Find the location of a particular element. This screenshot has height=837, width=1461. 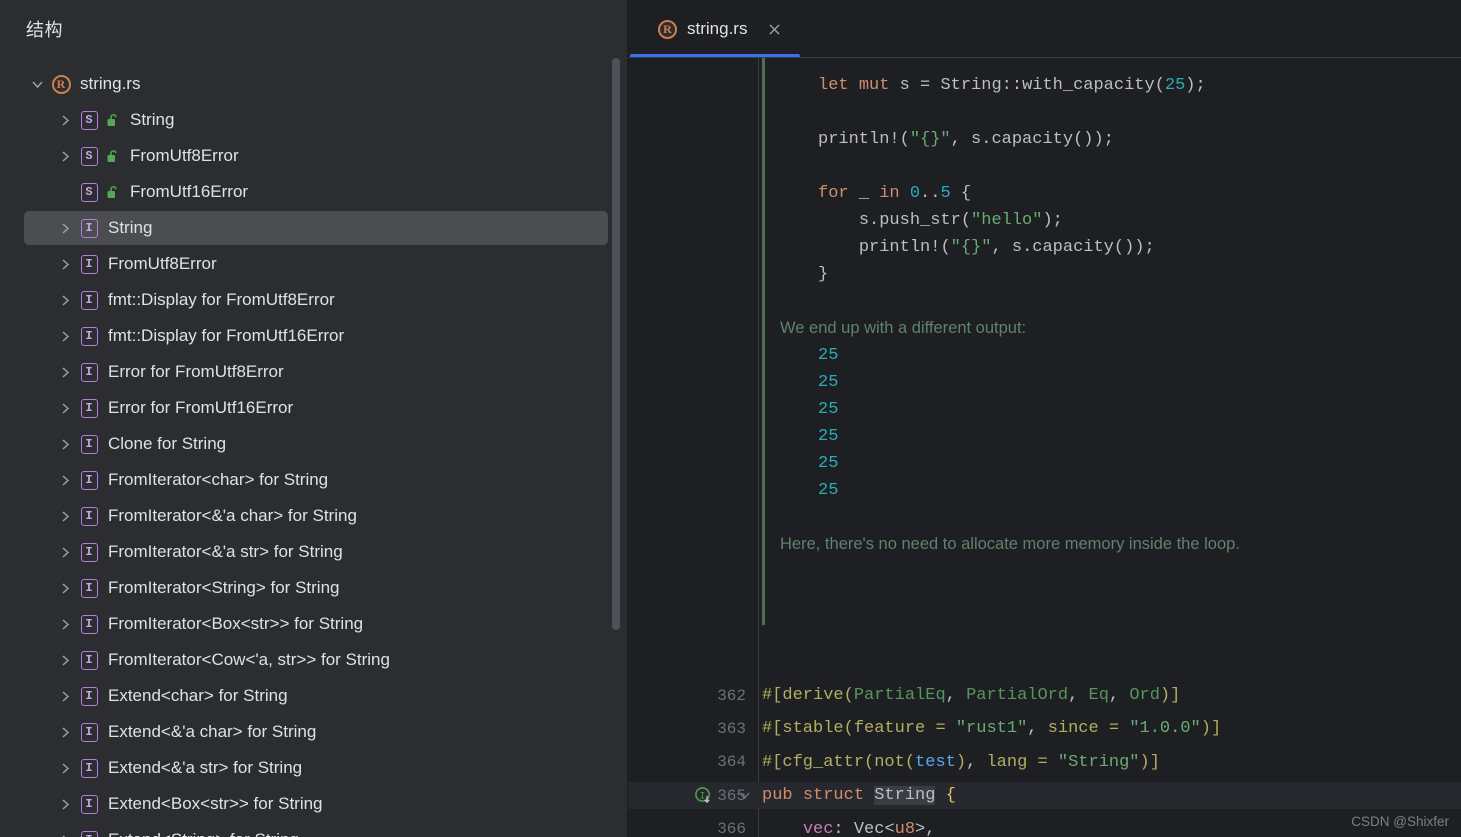

tree-item-content: I Error for FromUtf16Error is located at coordinates (158, 408).